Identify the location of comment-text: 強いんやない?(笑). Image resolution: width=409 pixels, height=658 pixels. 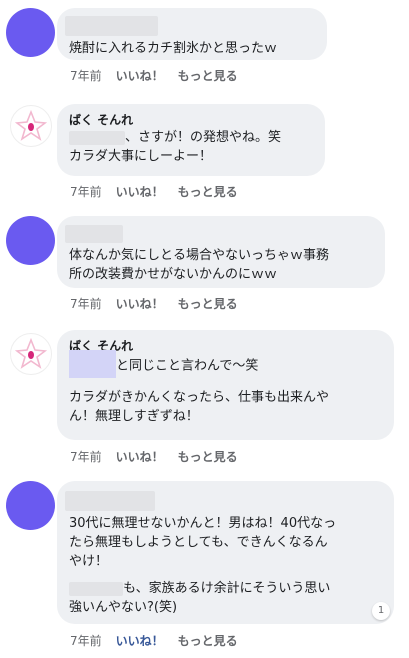
(123, 607).